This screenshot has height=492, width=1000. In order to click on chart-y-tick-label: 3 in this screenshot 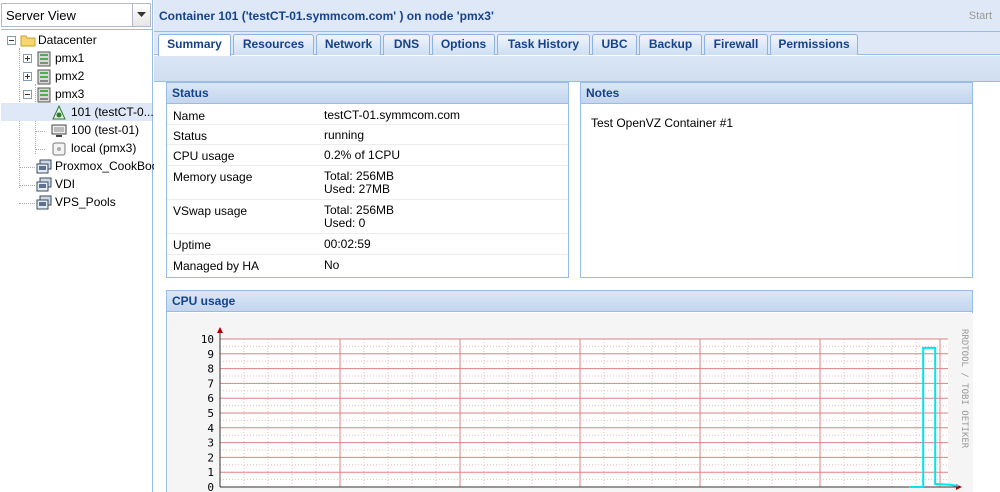, I will do `click(210, 443)`.